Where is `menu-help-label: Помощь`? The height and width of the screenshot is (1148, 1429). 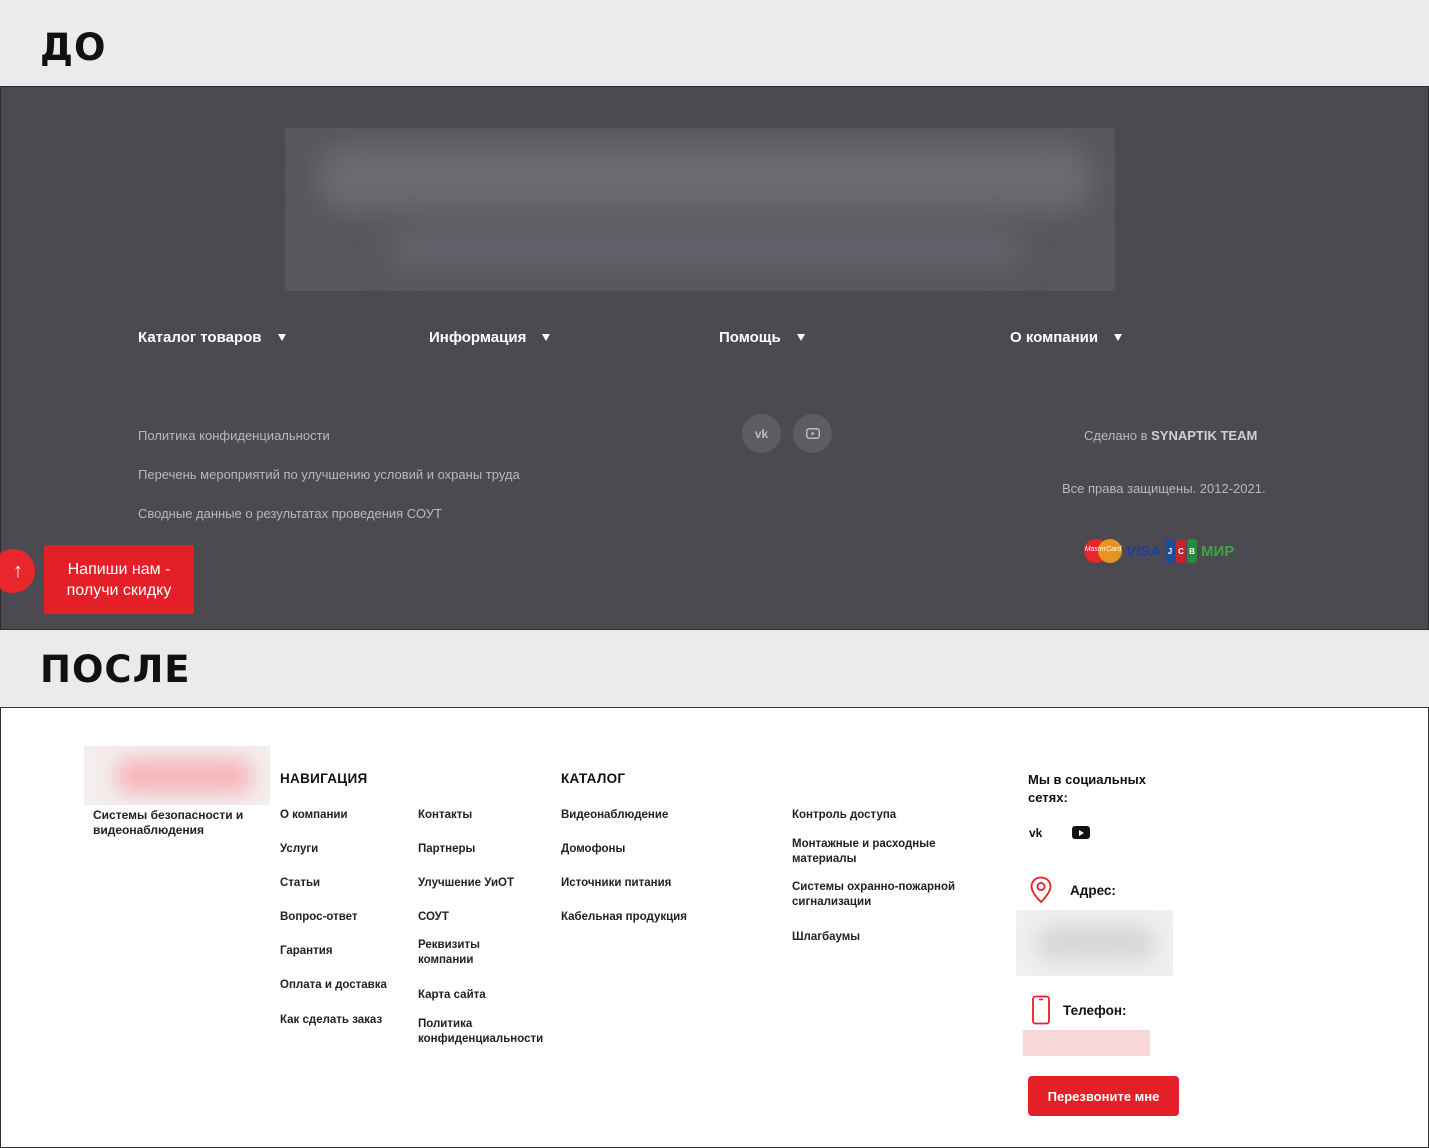
menu-help-label: Помощь is located at coordinates (750, 337).